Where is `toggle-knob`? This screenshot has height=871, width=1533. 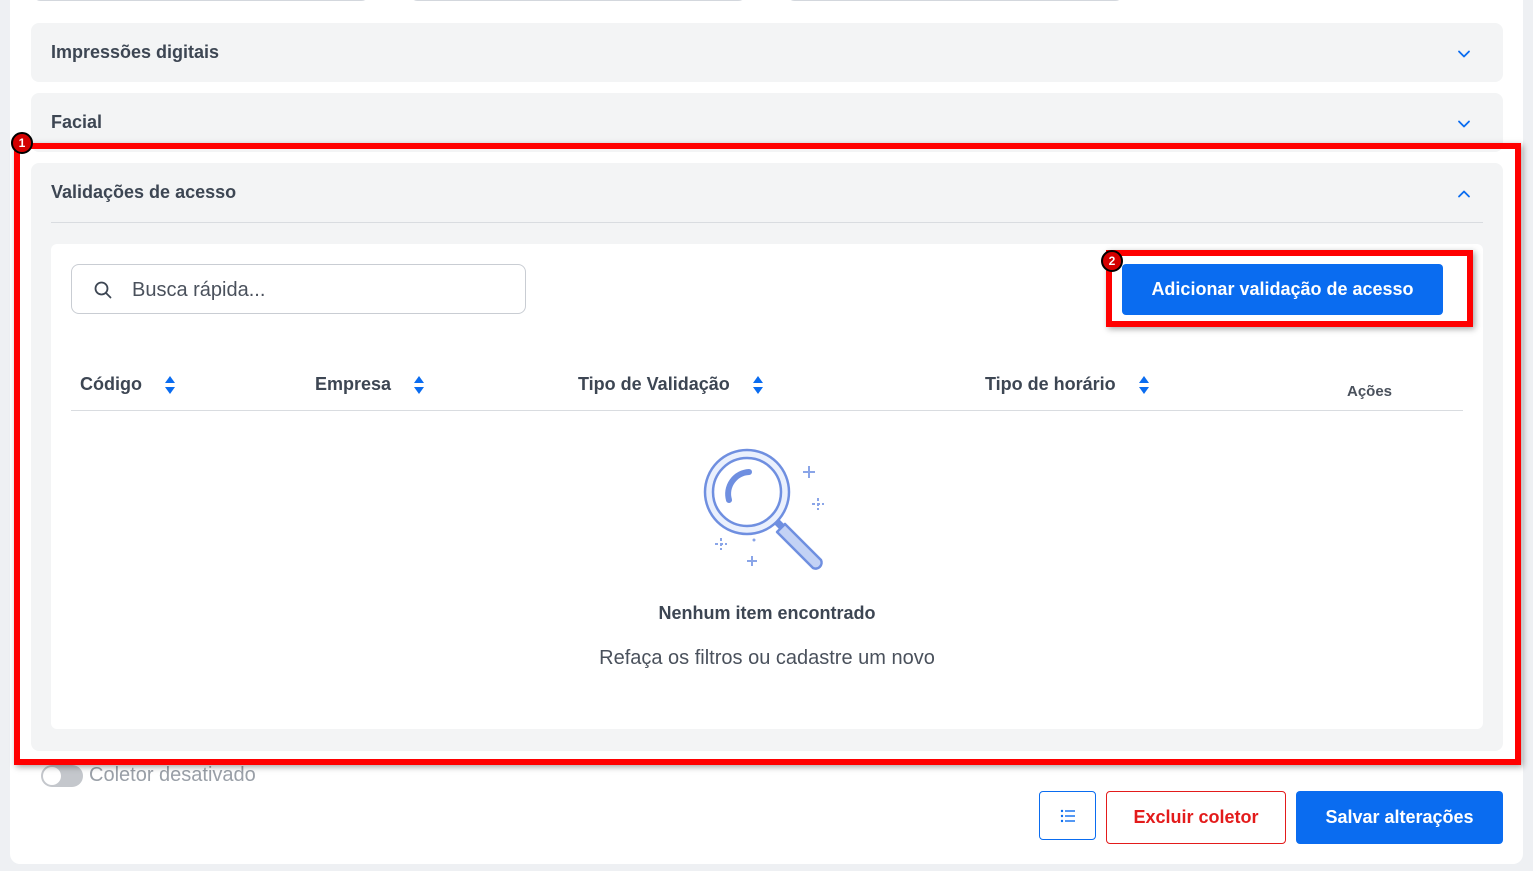
toggle-knob is located at coordinates (52, 775).